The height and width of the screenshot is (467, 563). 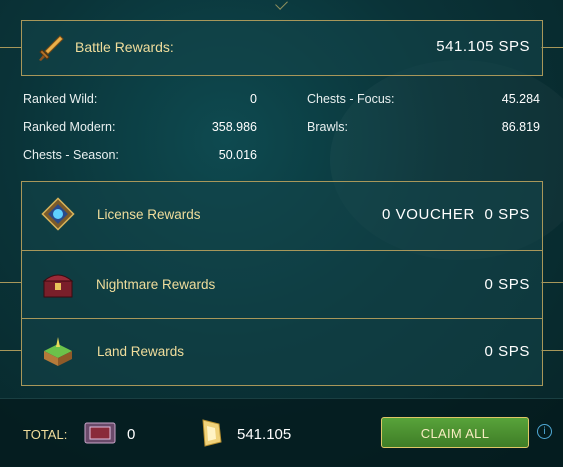 I want to click on info-icon: i, so click(x=544, y=431).